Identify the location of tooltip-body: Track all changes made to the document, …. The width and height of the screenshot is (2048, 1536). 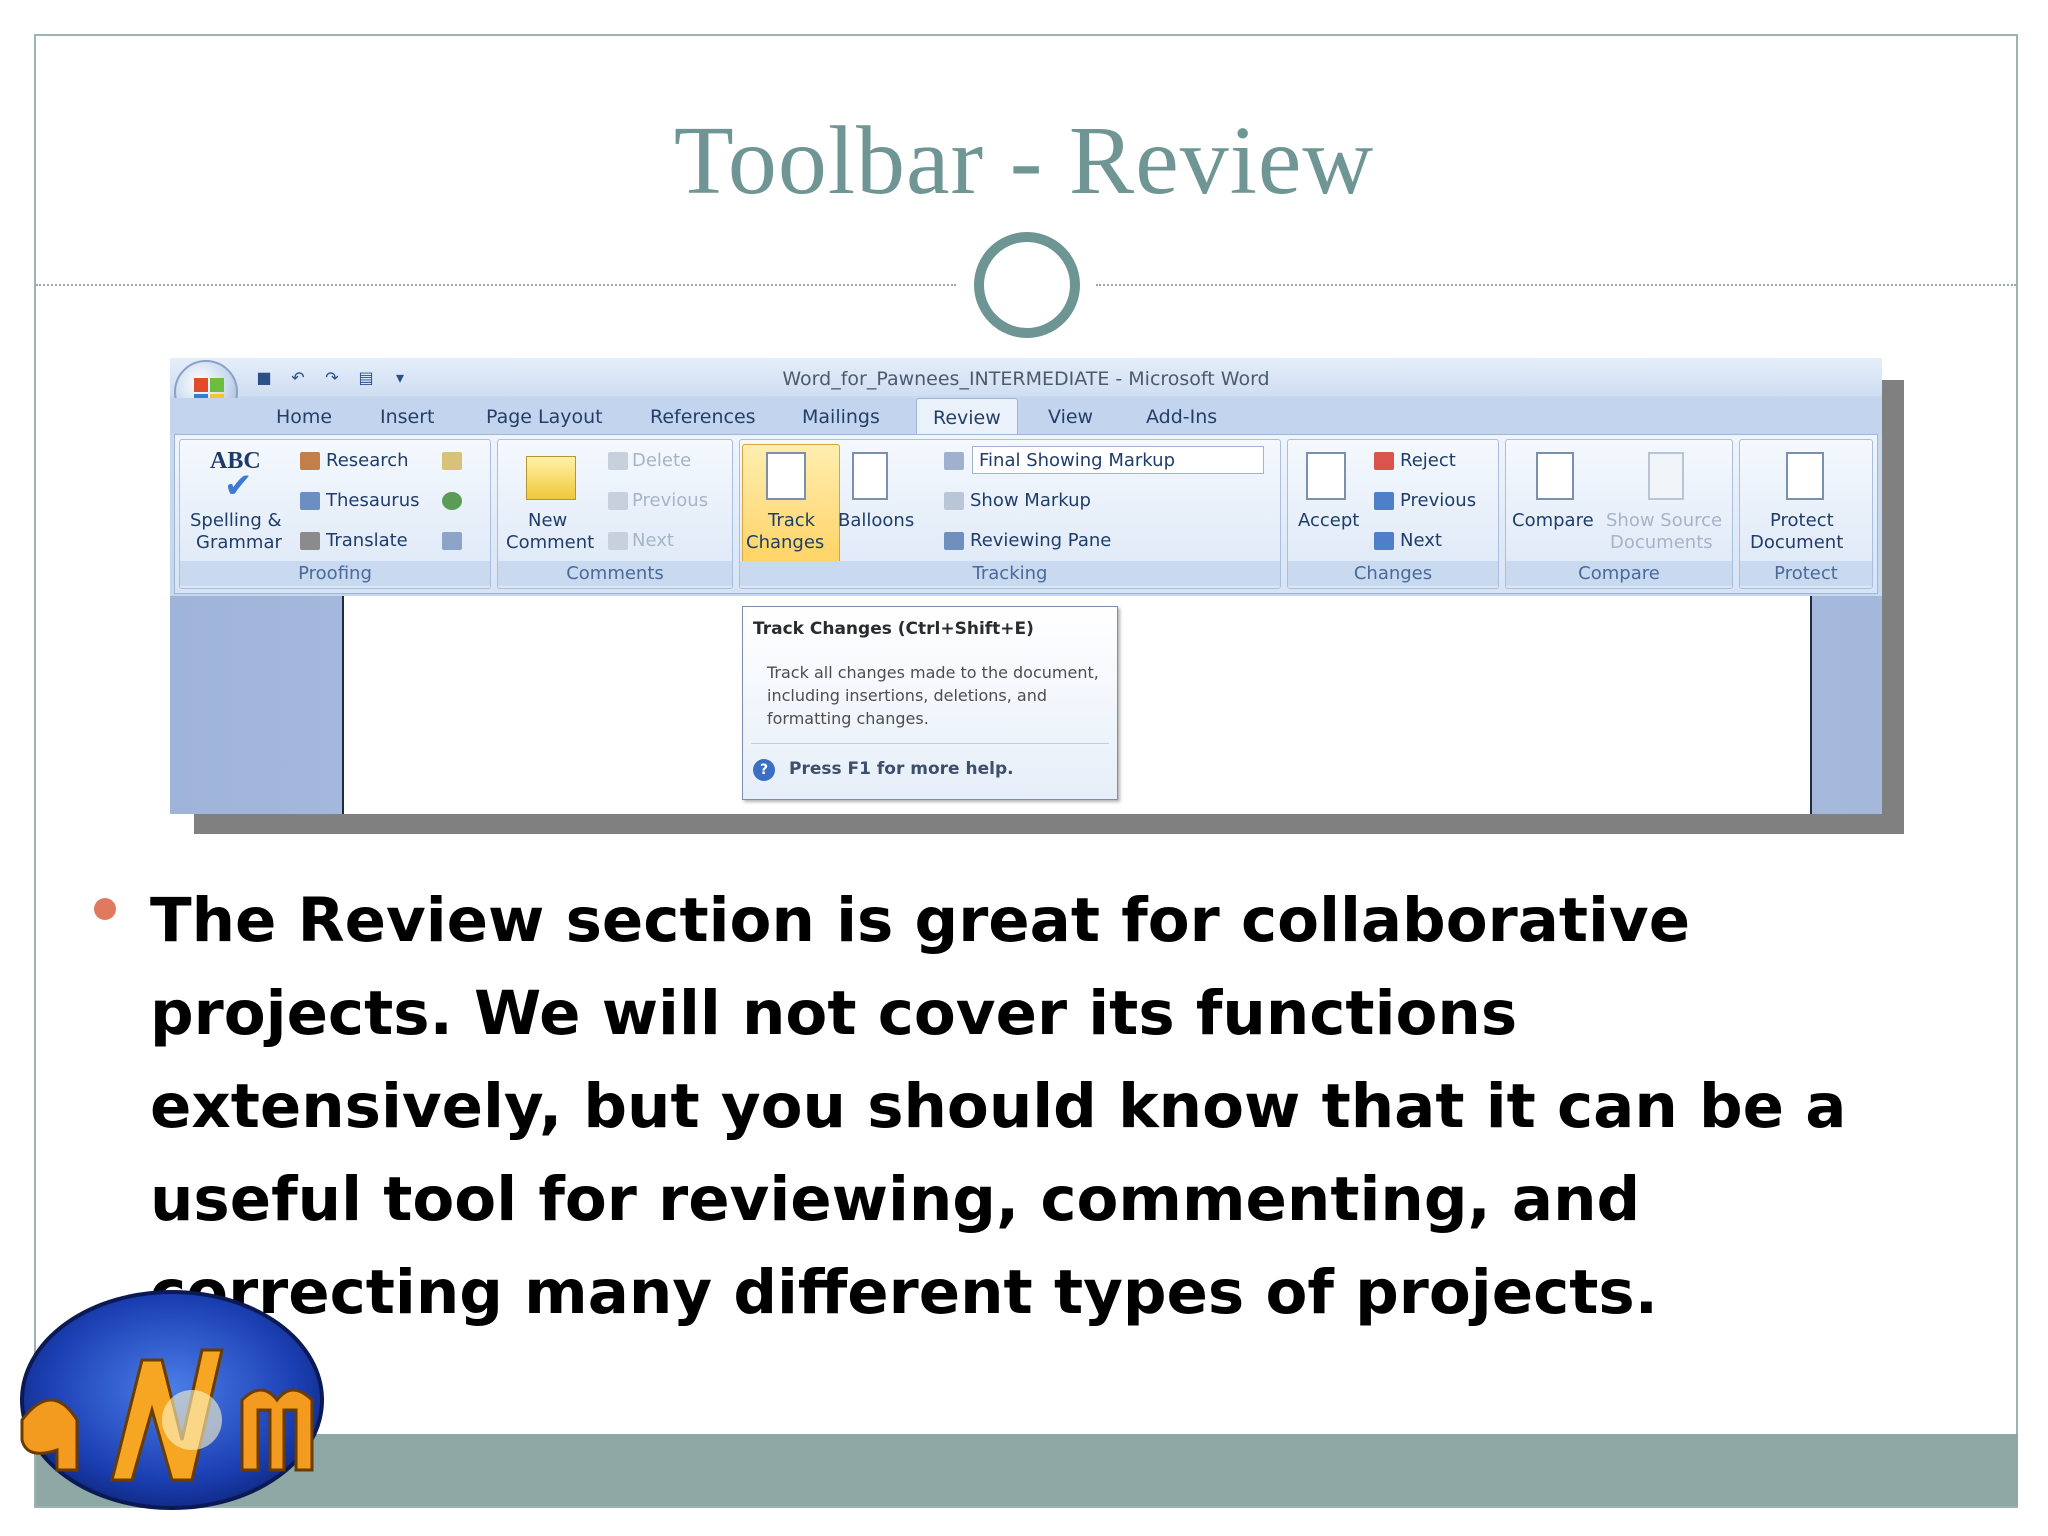
(933, 695).